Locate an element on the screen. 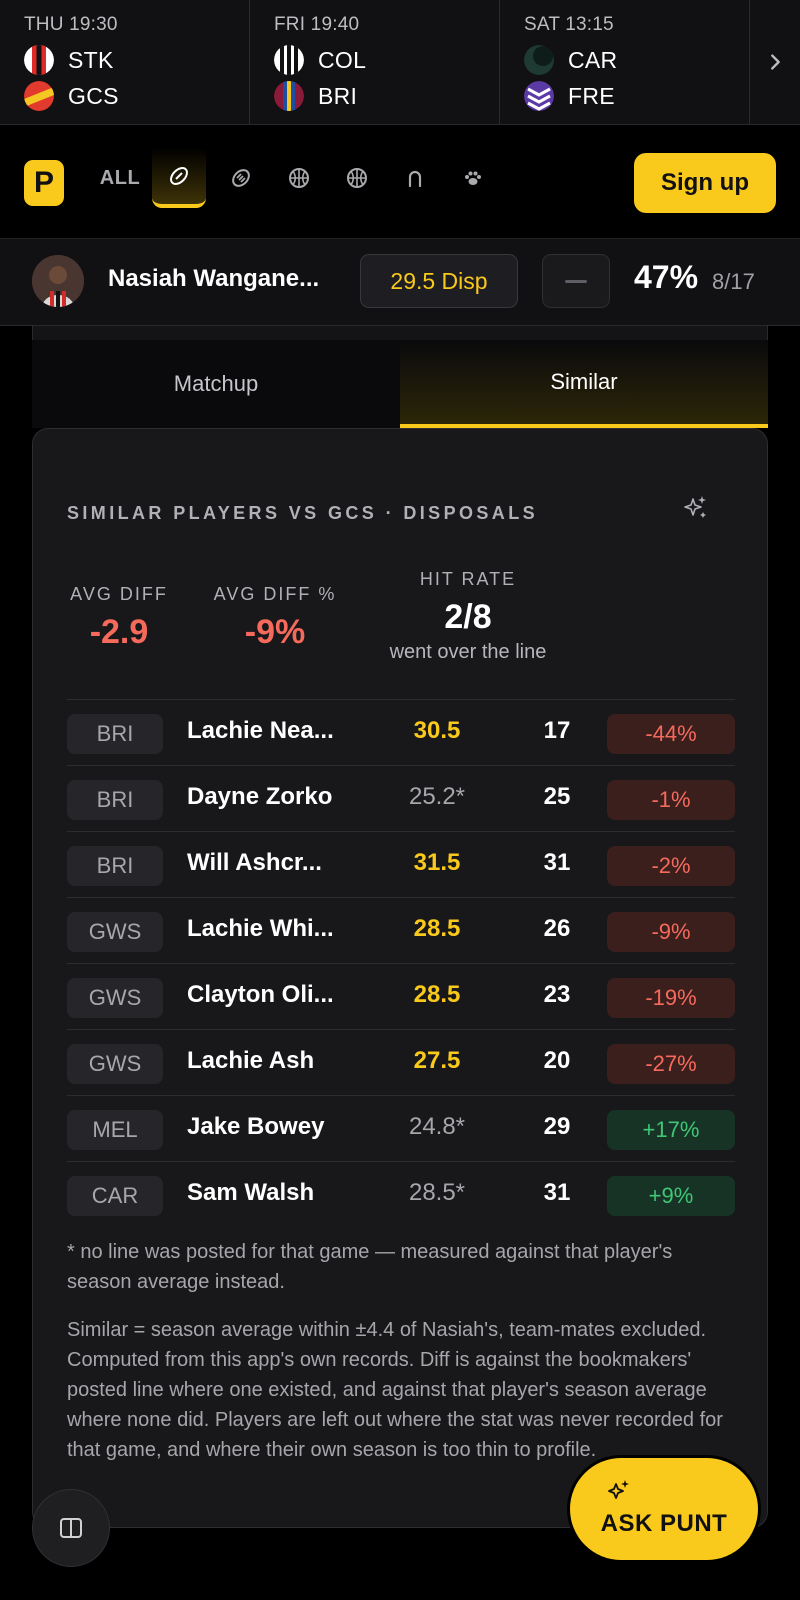 The height and width of the screenshot is (1600, 800). tab-matchup: Matchup is located at coordinates (216, 384).